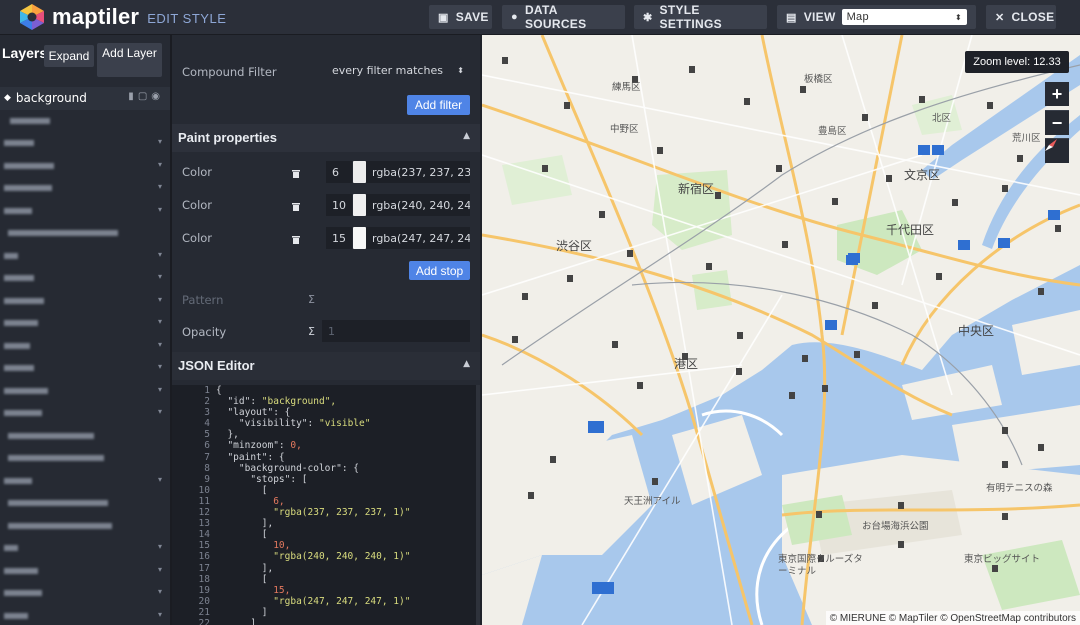  What do you see at coordinates (652, 501) in the screenshot?
I see `place-label: 天王洲アイル` at bounding box center [652, 501].